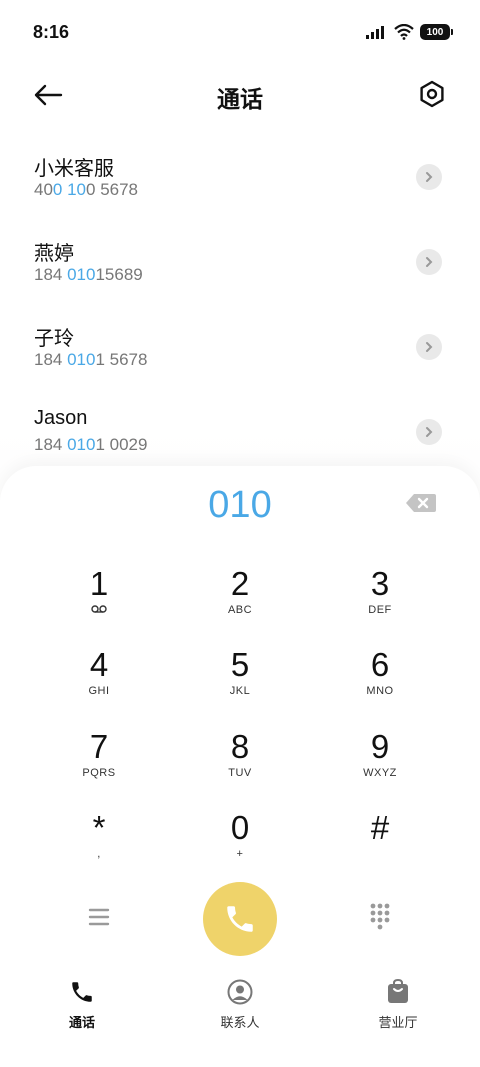 The image size is (480, 1067). What do you see at coordinates (380, 846) in the screenshot?
I see `key-hash: #` at bounding box center [380, 846].